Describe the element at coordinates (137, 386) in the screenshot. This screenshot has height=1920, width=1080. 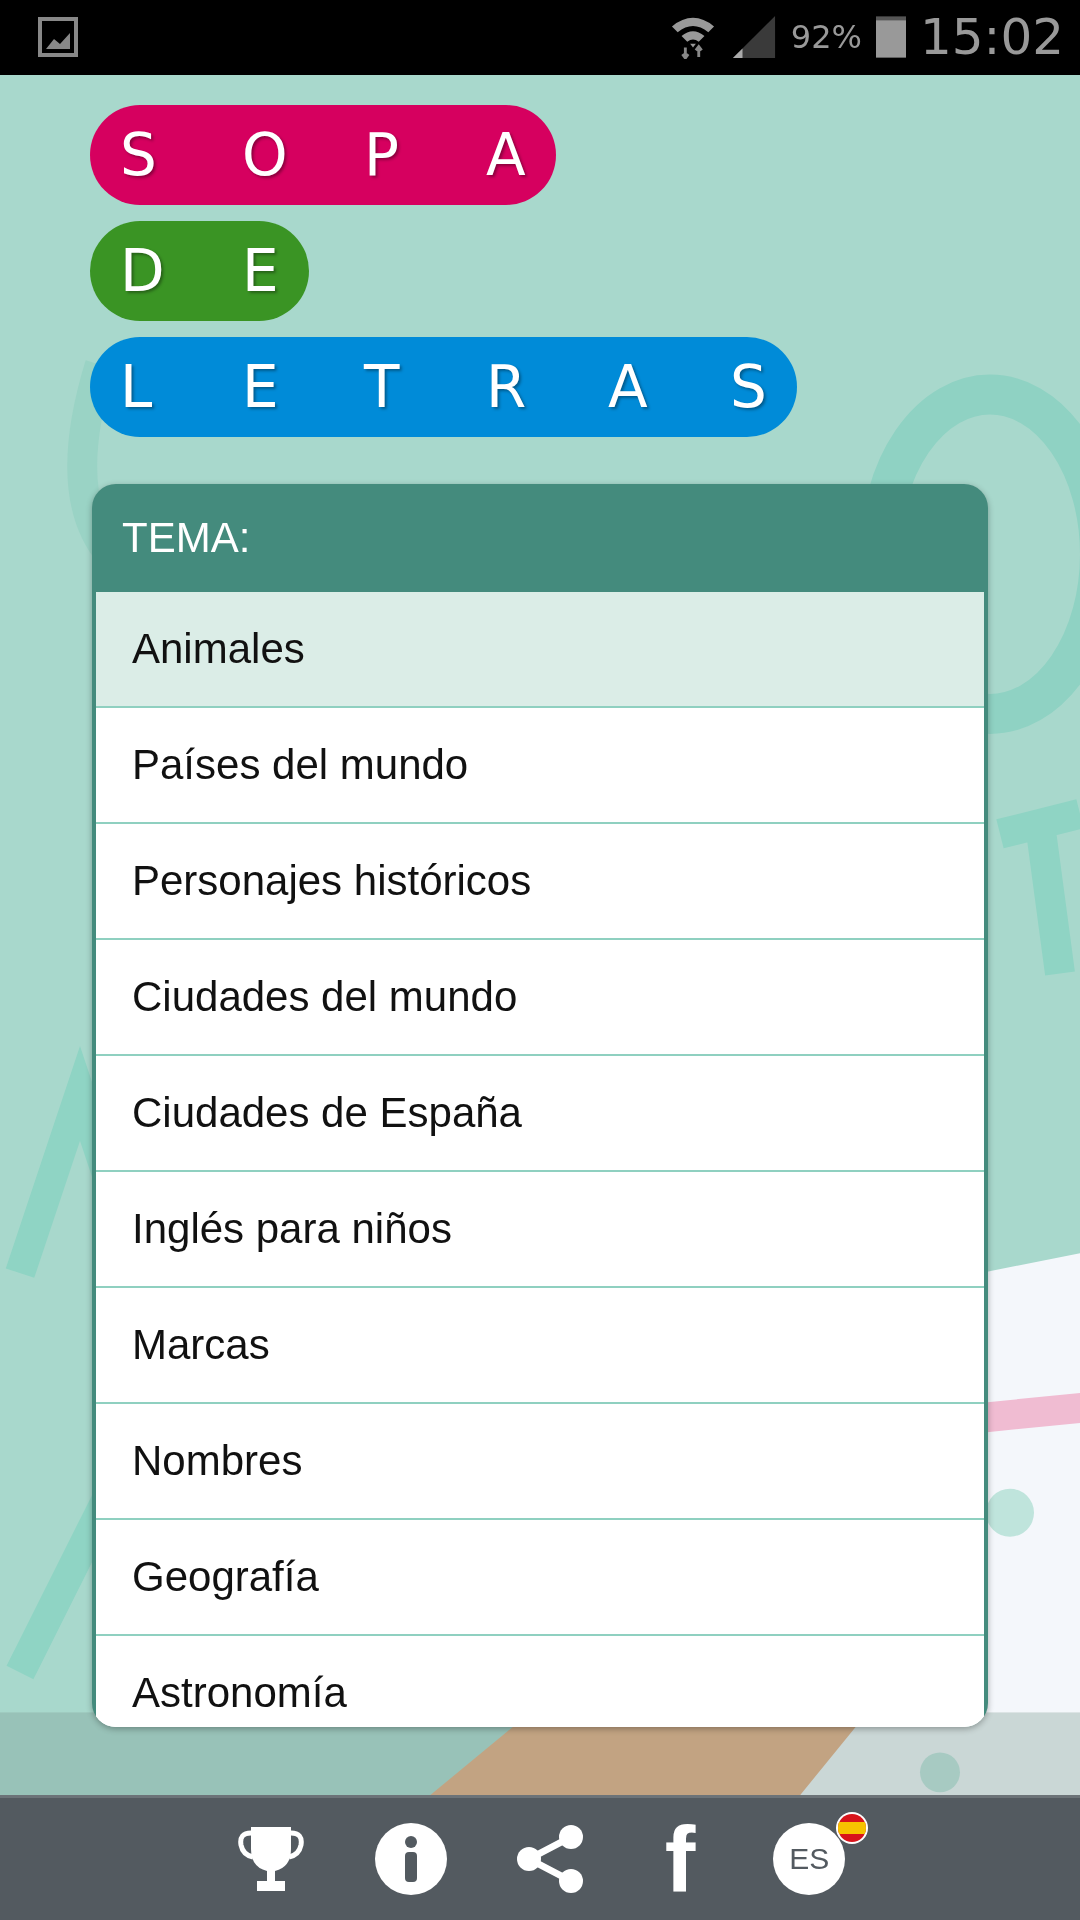
I see `title-letter: L` at that location.